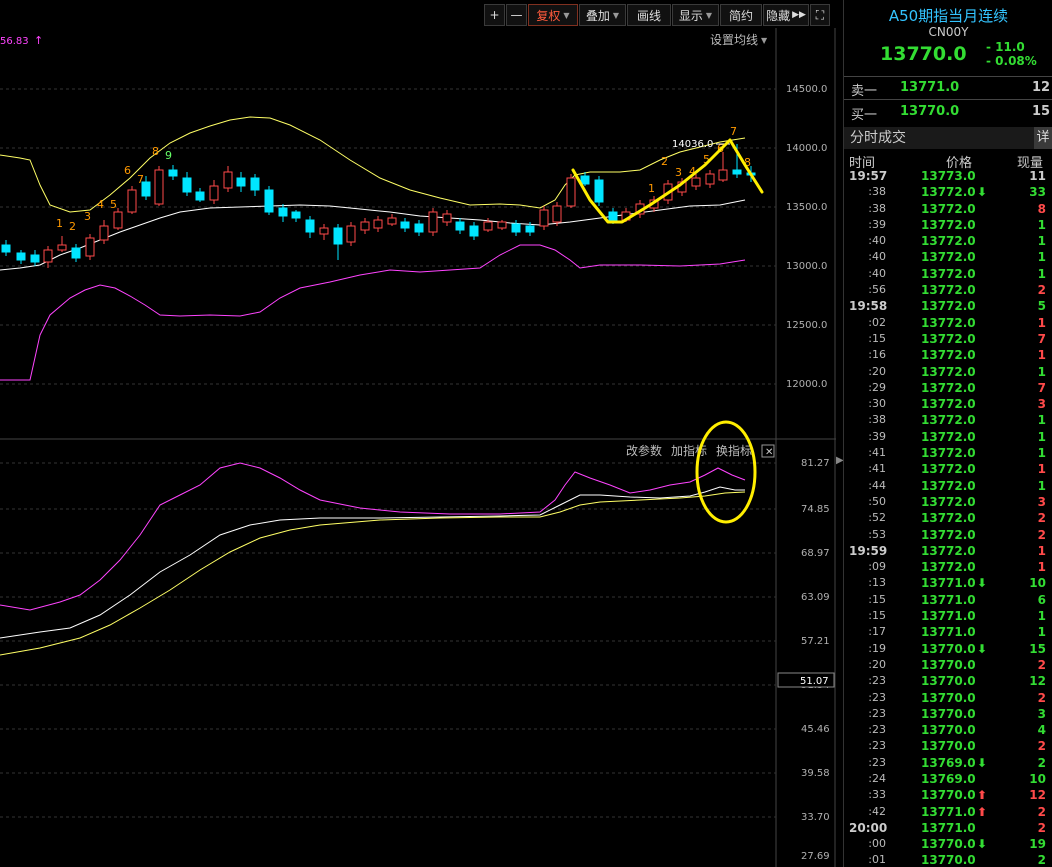  What do you see at coordinates (806, 89) in the screenshot?
I see `price-tick: 14500.0` at bounding box center [806, 89].